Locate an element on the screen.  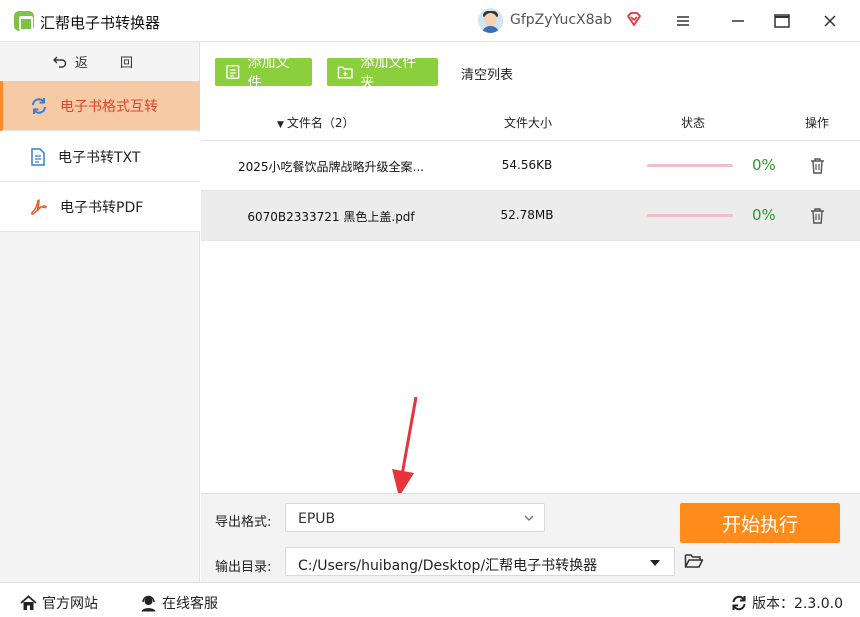
file-size: 54.56KB is located at coordinates (527, 165).